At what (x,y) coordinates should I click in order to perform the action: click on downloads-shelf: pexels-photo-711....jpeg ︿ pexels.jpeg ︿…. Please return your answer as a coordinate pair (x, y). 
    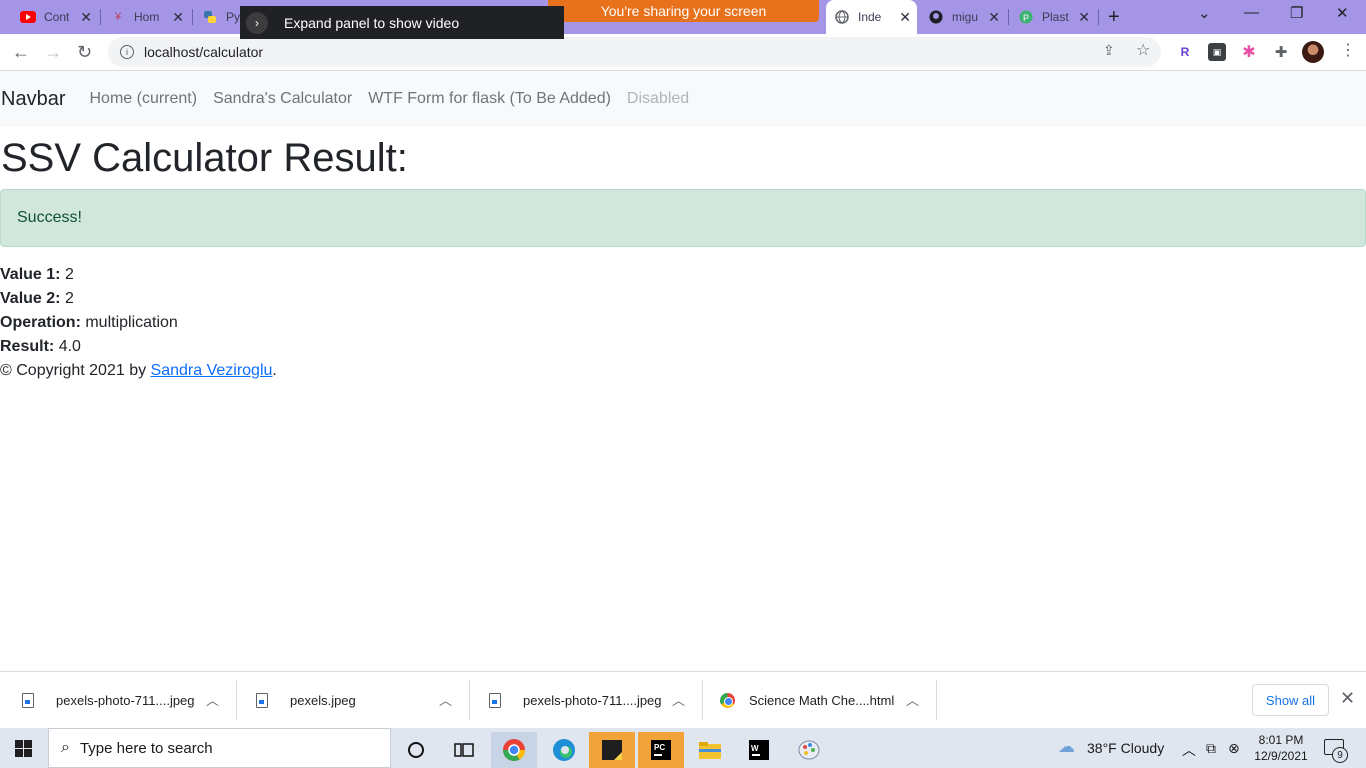
    Looking at the image, I should click on (683, 699).